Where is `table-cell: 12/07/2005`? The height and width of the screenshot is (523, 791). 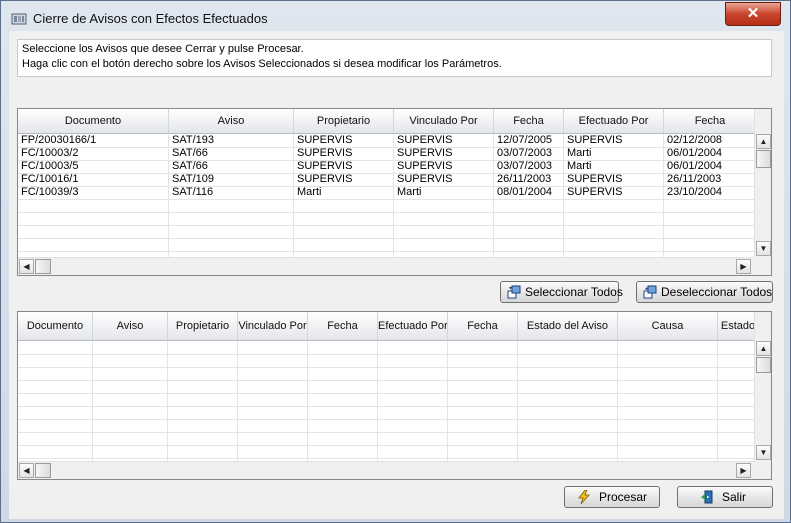 table-cell: 12/07/2005 is located at coordinates (525, 140).